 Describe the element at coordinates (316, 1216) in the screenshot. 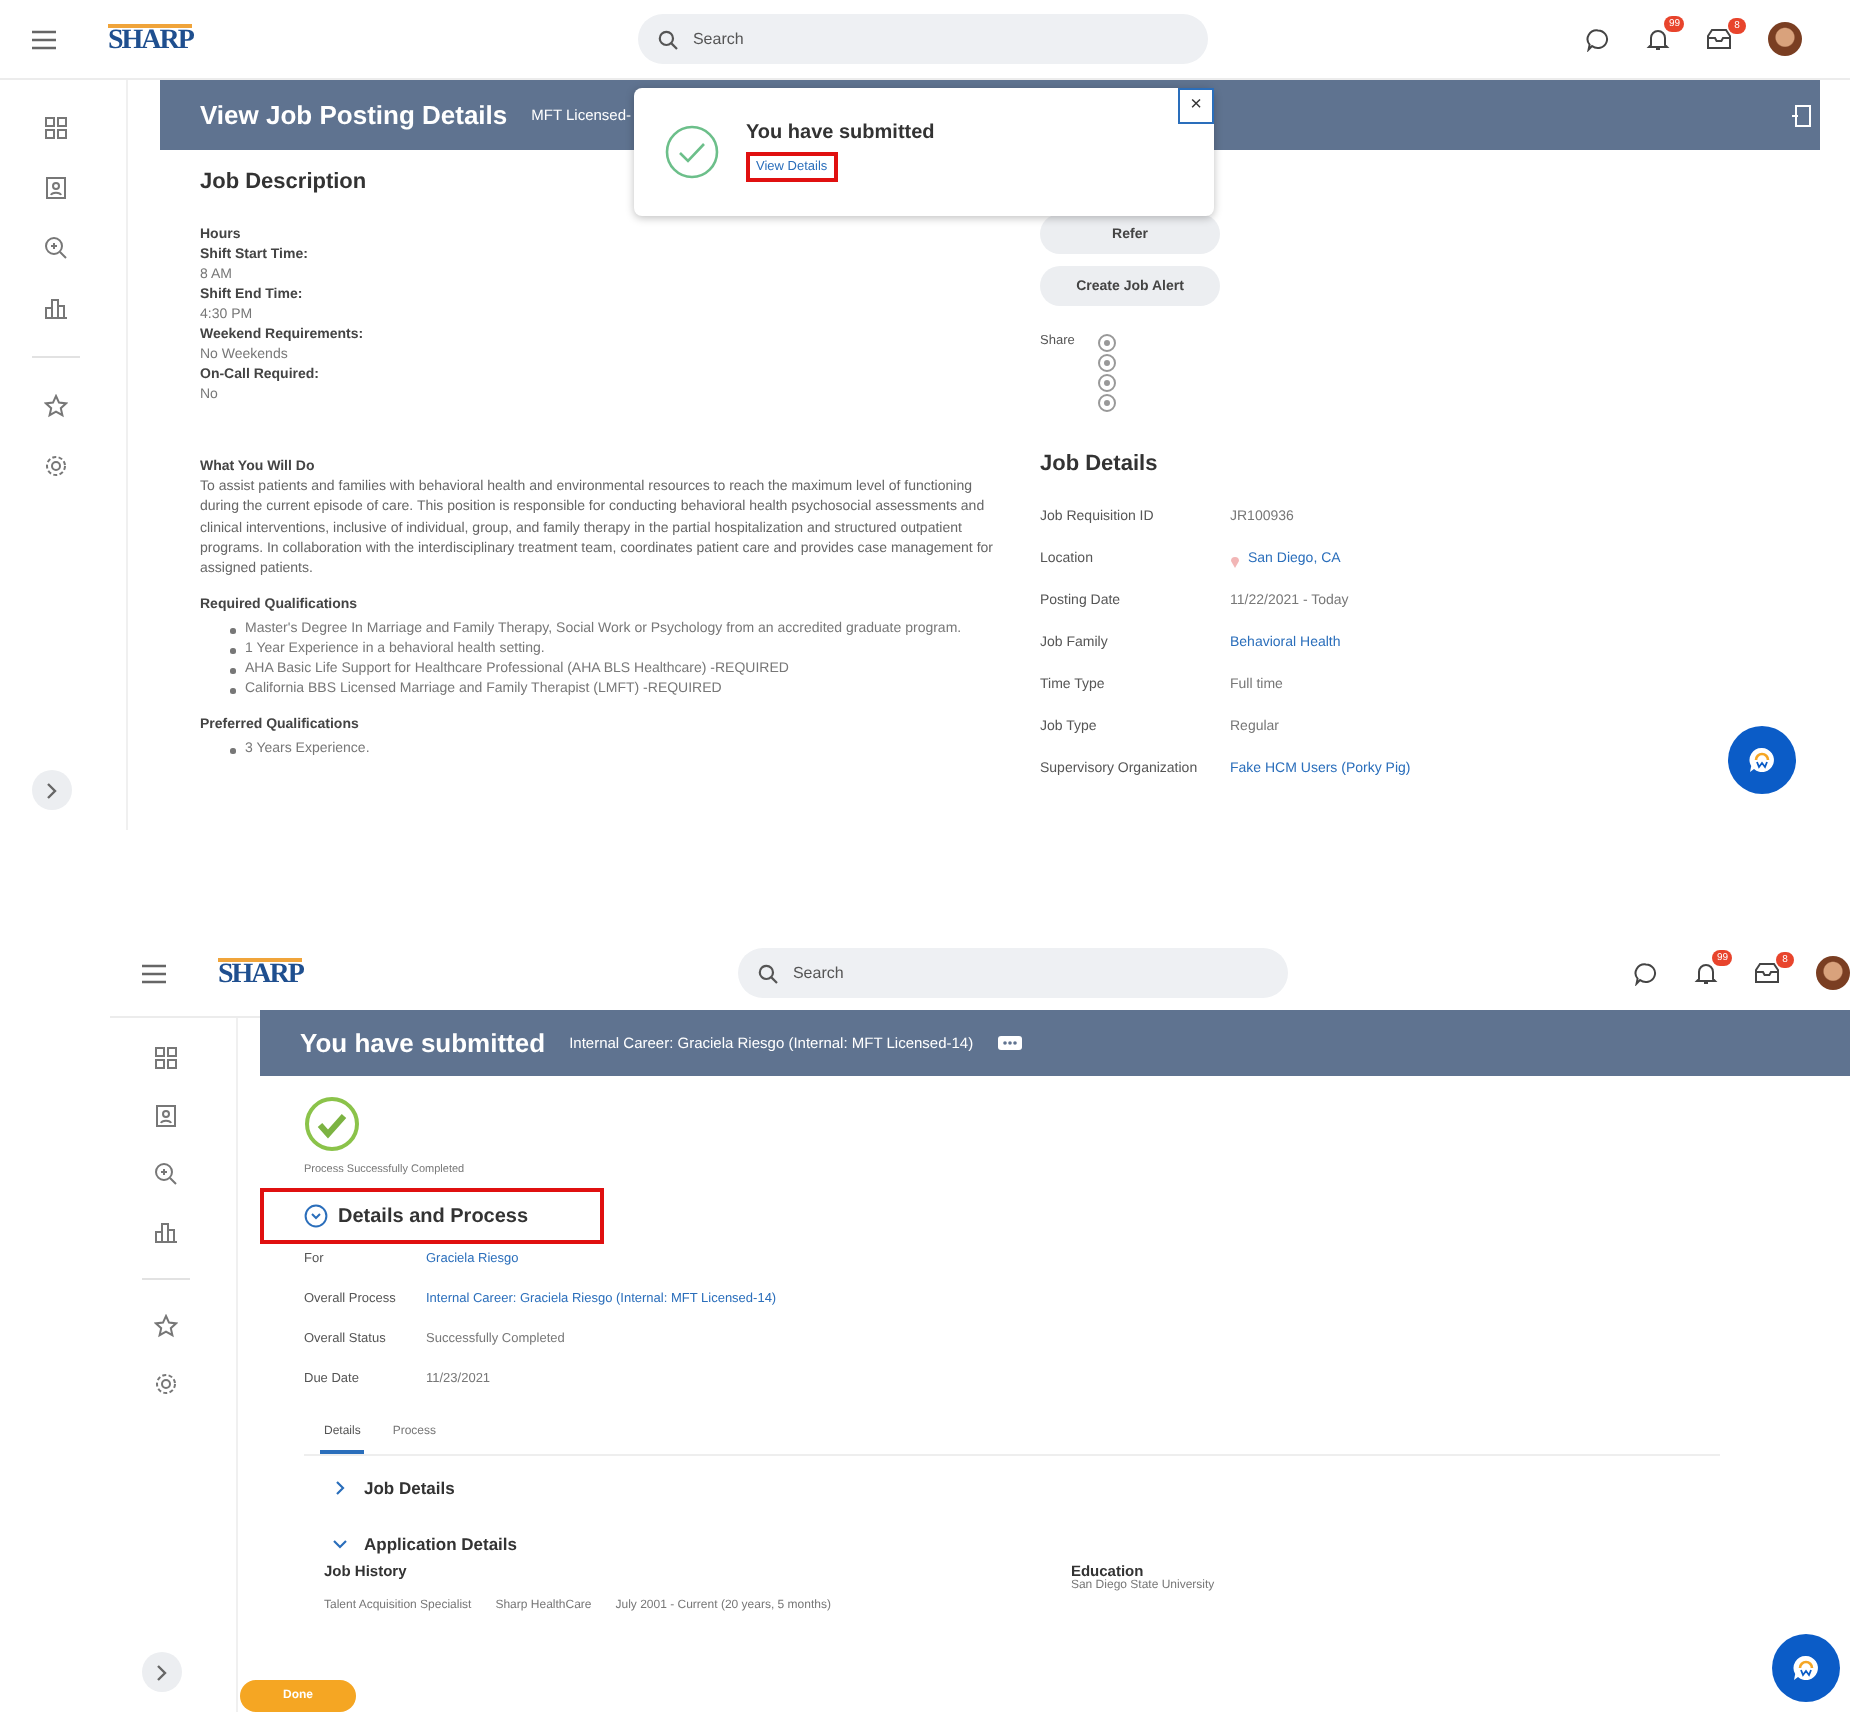

I see `collapse-icon` at that location.